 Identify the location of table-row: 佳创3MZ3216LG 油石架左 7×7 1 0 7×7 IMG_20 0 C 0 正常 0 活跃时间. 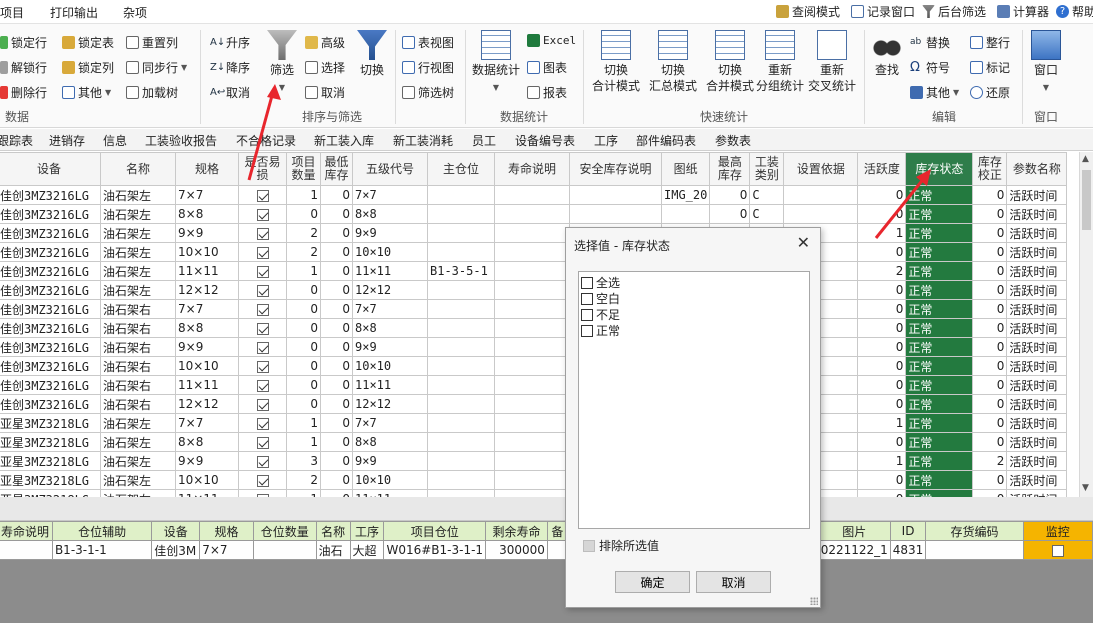
(534, 195).